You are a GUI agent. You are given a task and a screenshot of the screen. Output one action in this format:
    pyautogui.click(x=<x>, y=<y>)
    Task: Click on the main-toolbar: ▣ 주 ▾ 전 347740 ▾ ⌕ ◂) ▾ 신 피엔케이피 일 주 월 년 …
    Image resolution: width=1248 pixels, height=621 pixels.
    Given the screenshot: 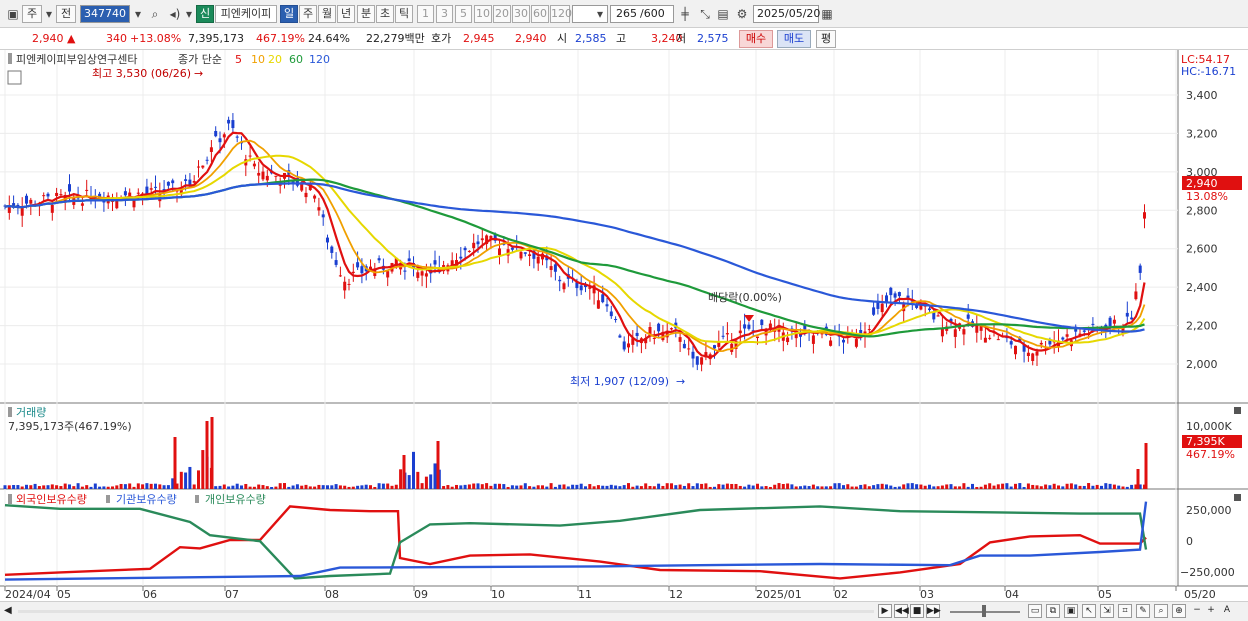 What is the action you would take?
    pyautogui.click(x=624, y=14)
    